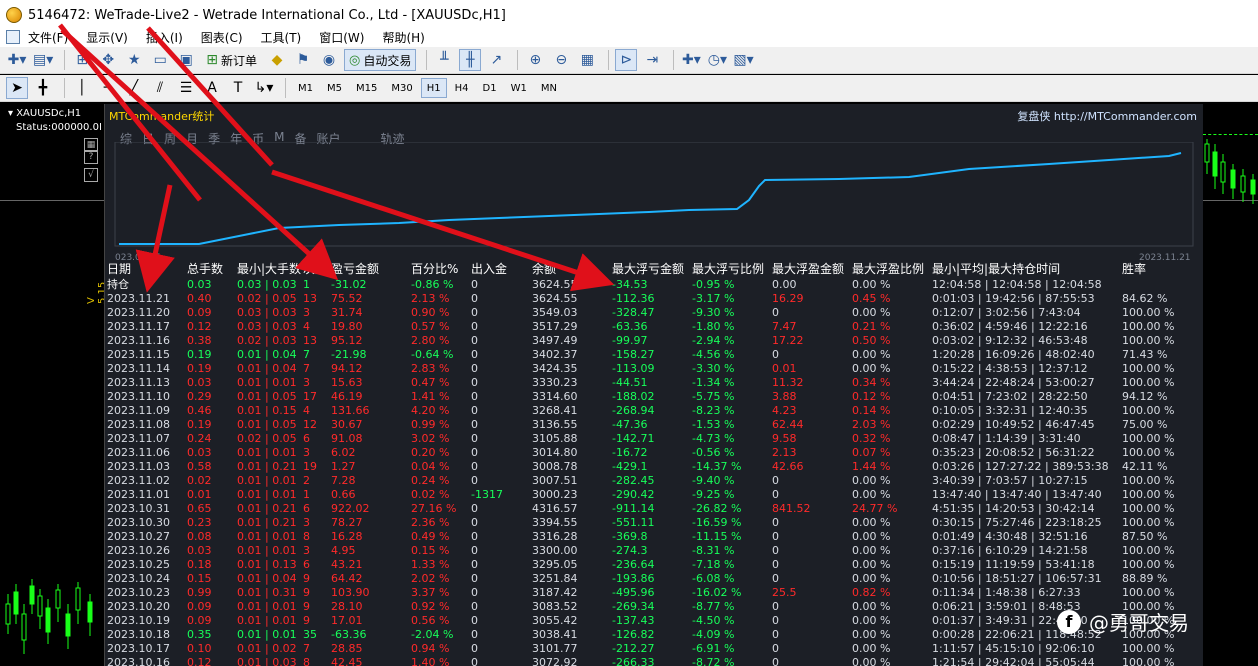  Describe the element at coordinates (147, 270) in the screenshot. I see `column-header: 日期` at that location.